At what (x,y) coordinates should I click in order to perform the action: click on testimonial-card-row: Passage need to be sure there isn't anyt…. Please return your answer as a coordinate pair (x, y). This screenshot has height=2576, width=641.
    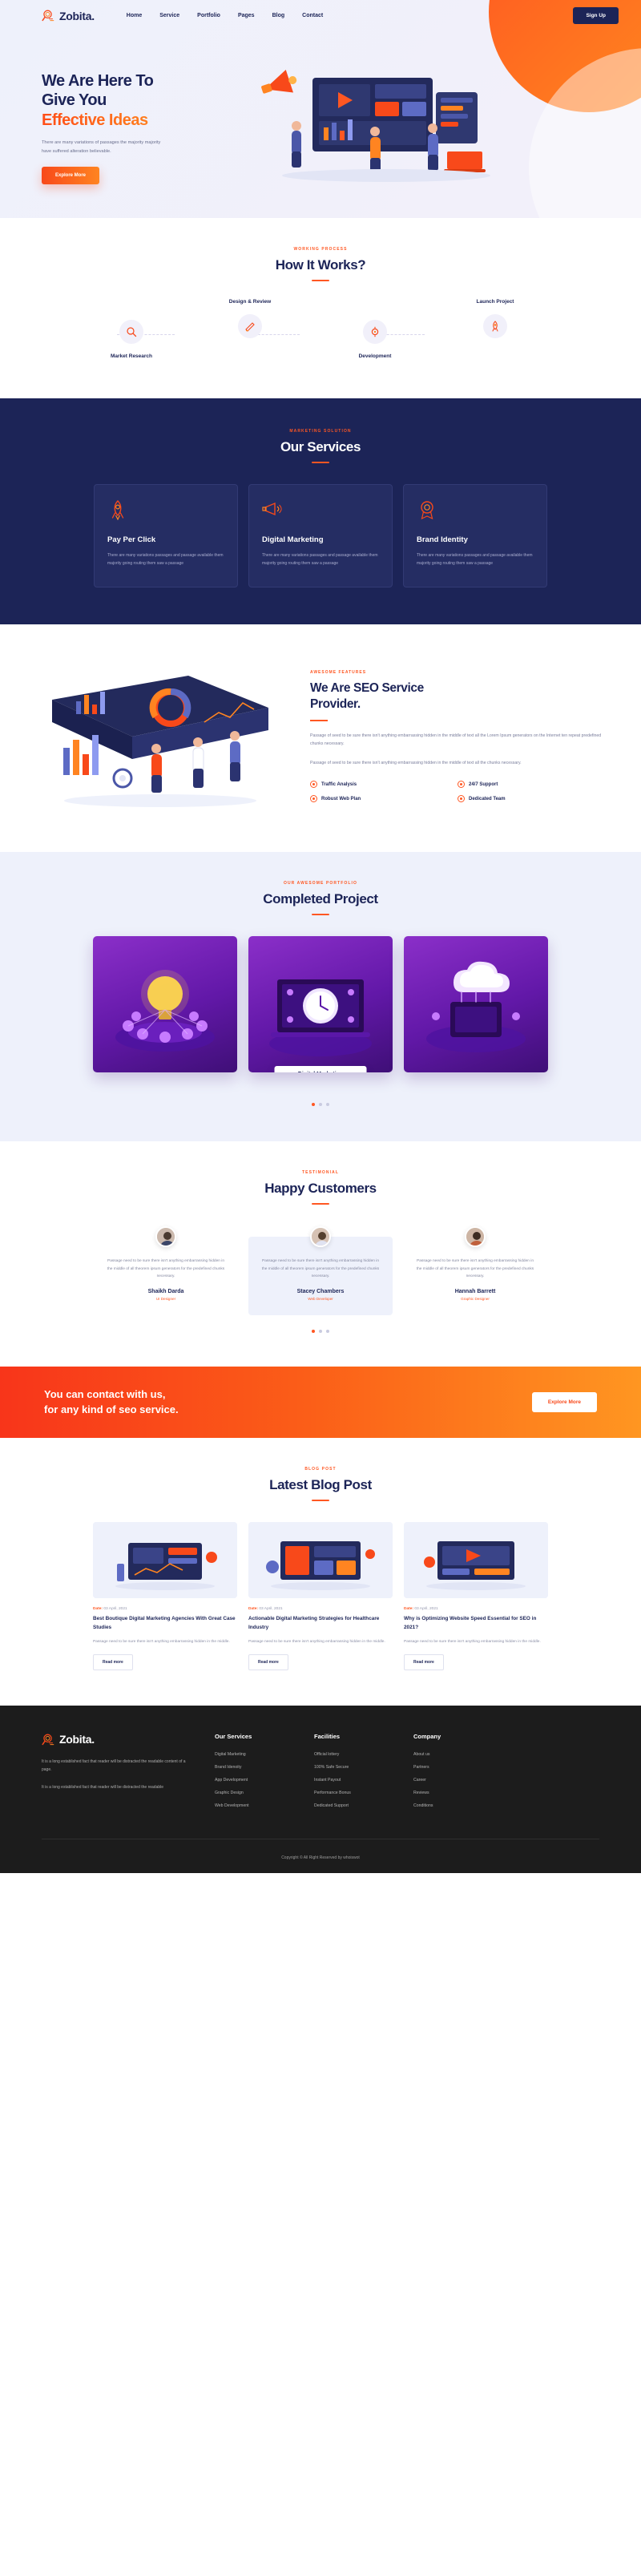
    Looking at the image, I should click on (320, 1270).